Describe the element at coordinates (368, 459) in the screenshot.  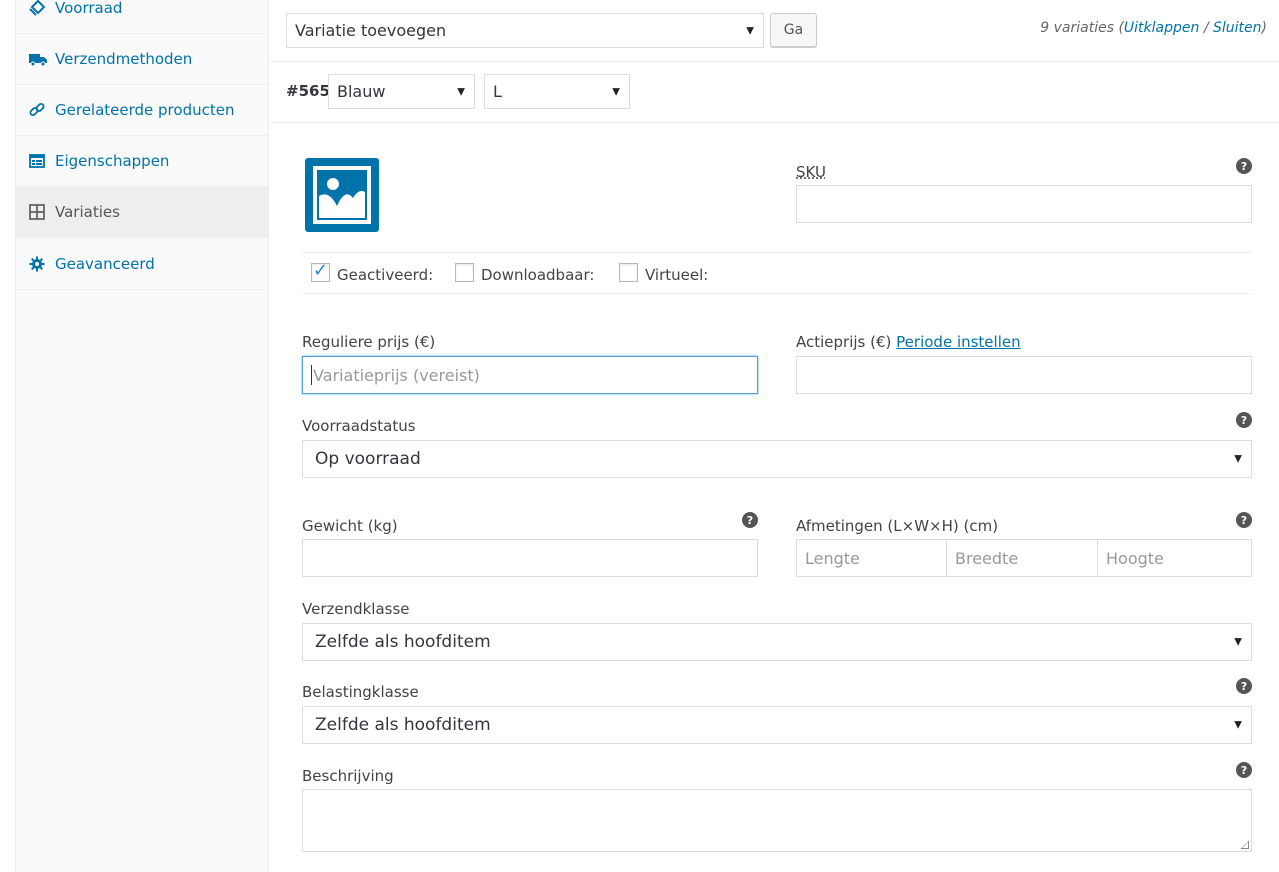
I see `stock-status-value: Op voorraad` at that location.